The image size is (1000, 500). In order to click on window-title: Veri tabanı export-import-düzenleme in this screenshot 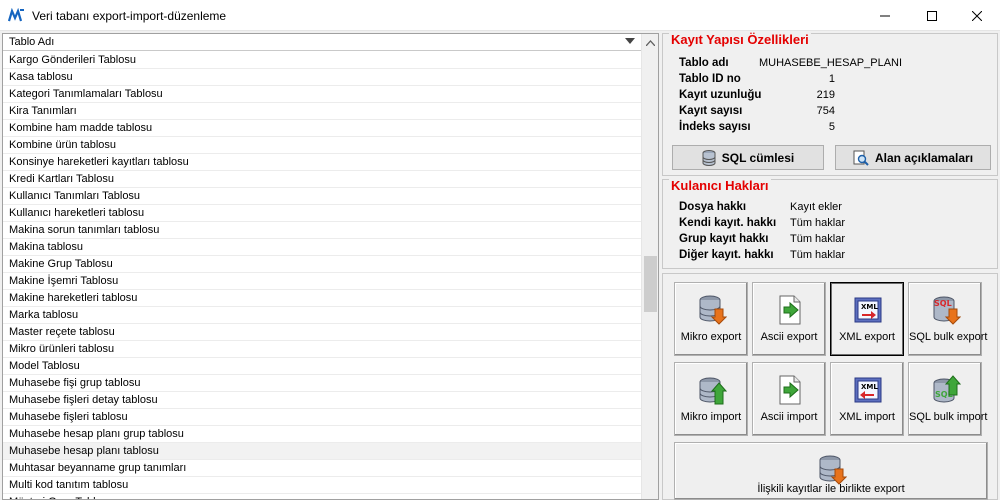, I will do `click(129, 16)`.